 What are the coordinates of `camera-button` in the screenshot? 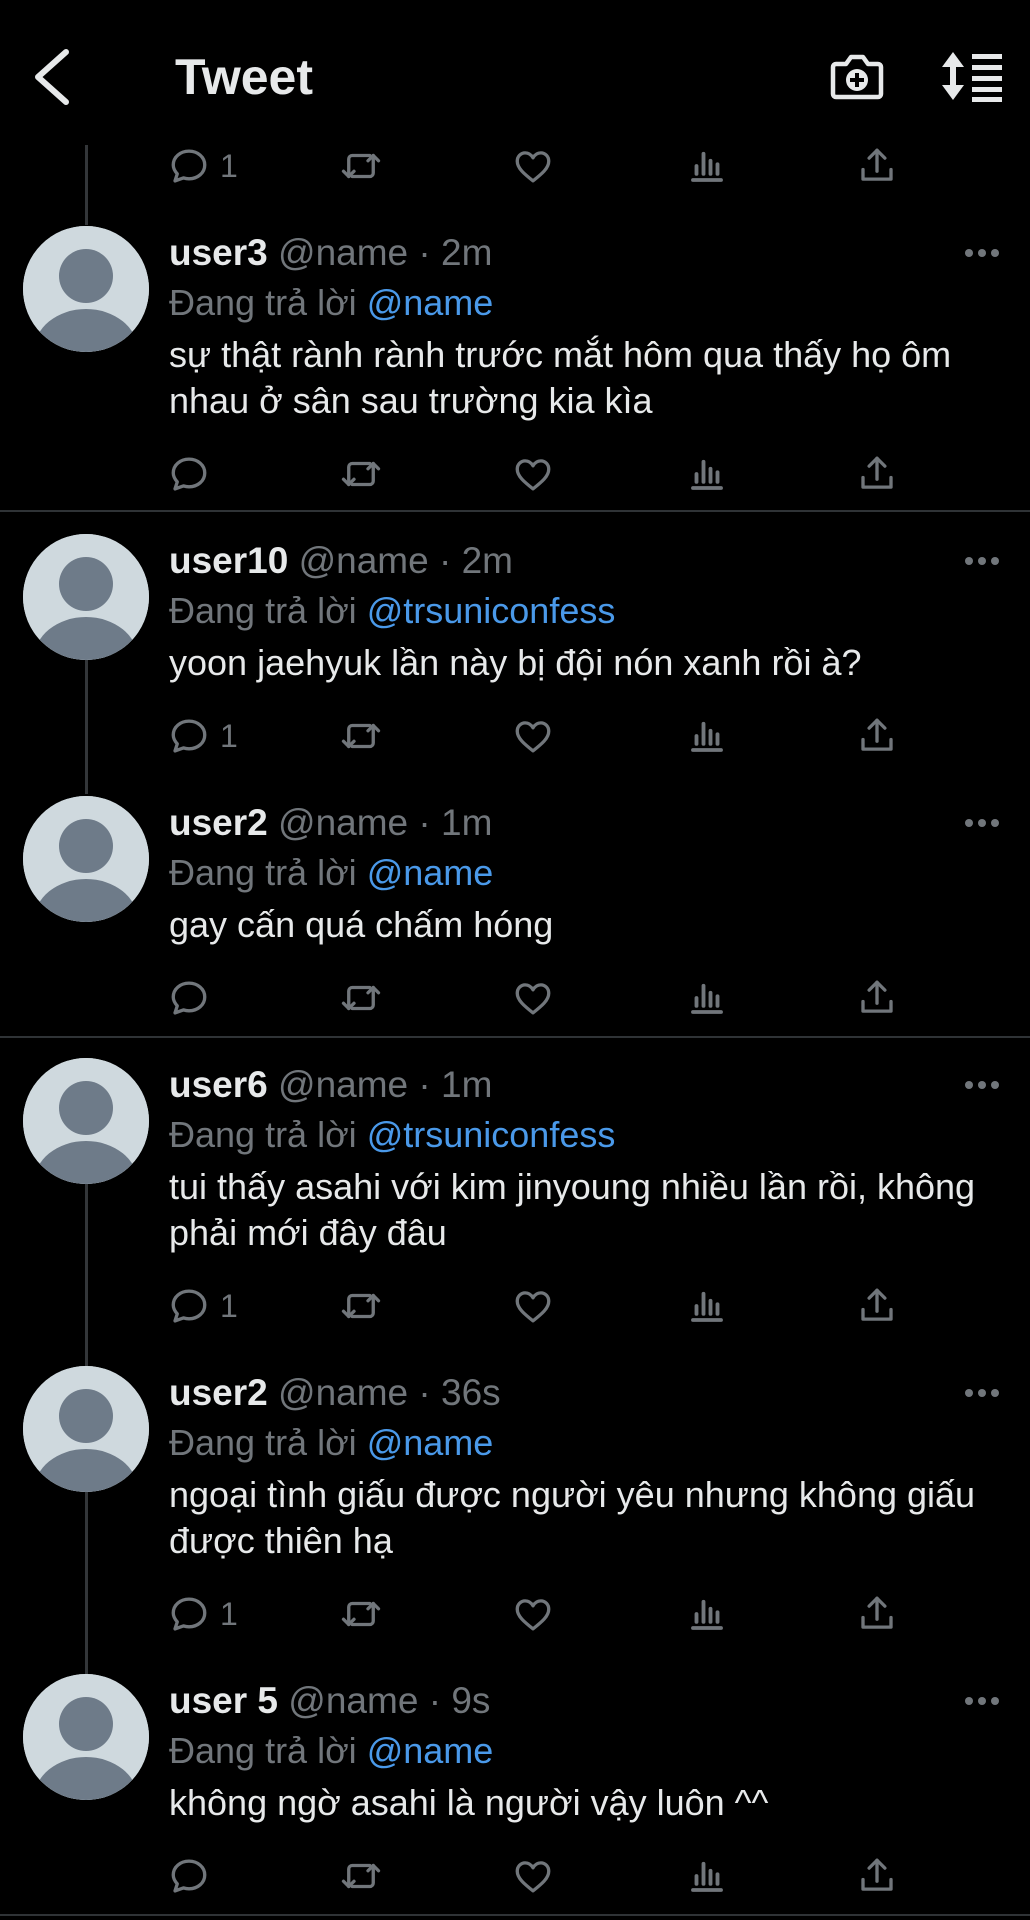 It's located at (857, 76).